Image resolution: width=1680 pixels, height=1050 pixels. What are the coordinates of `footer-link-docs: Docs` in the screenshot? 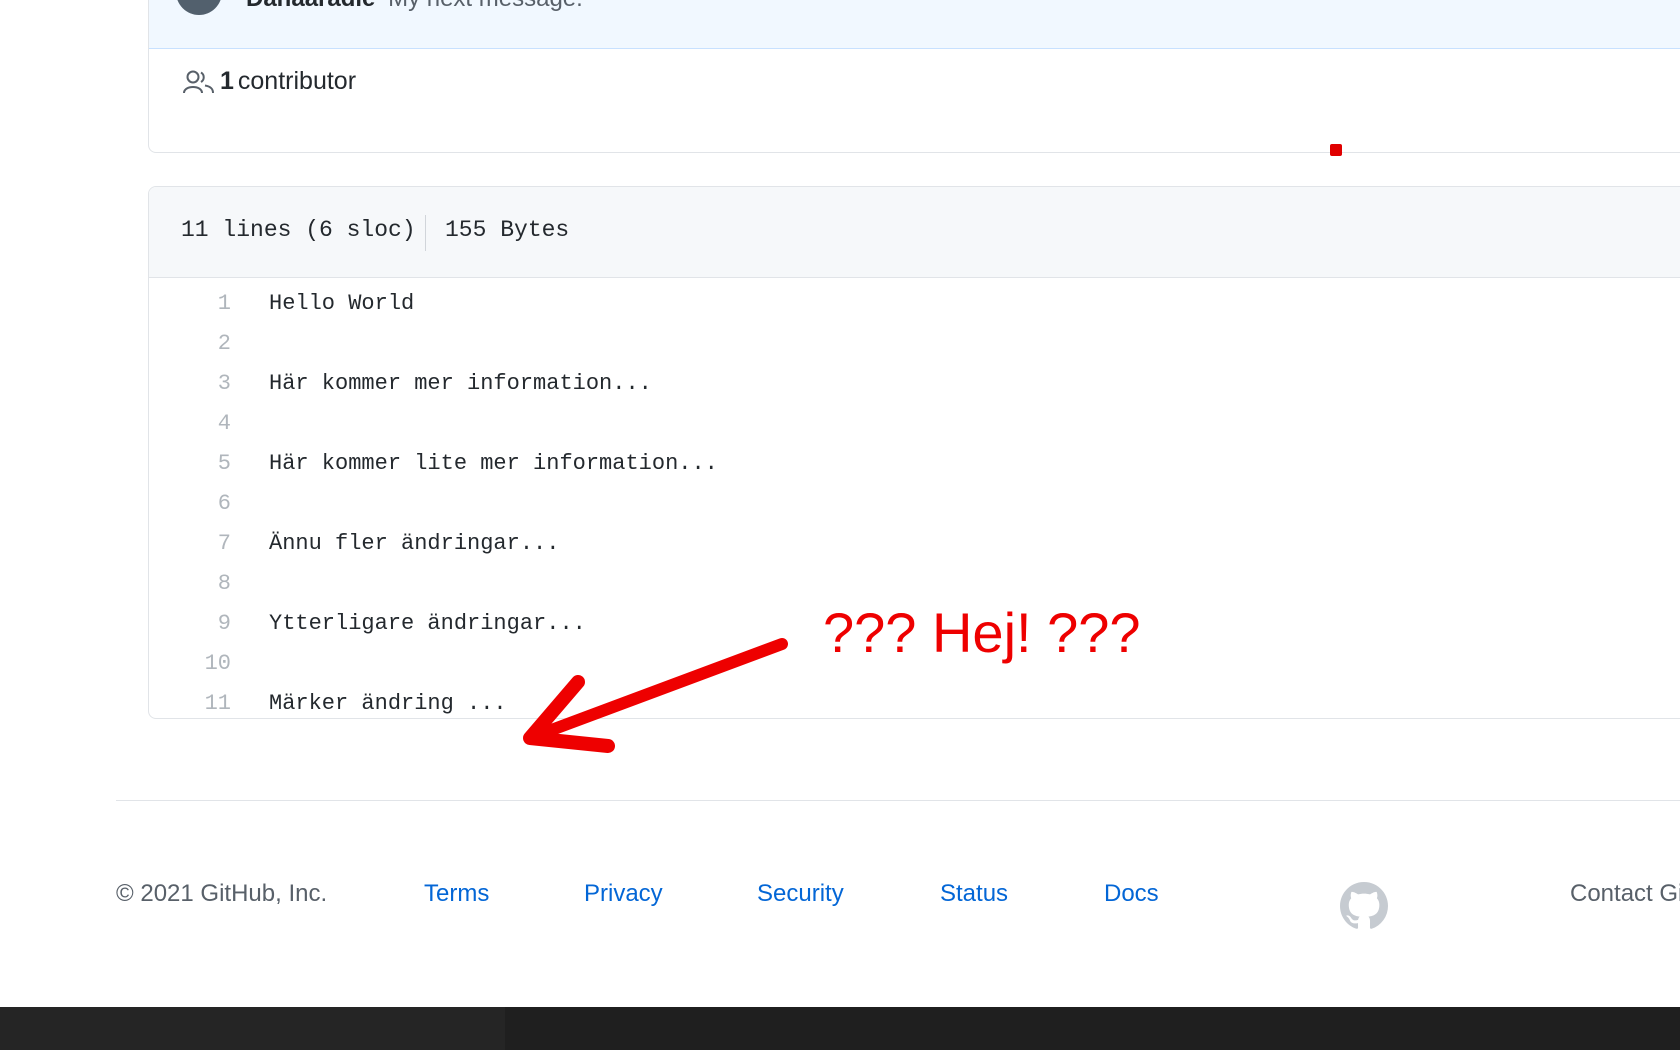 It's located at (1131, 894).